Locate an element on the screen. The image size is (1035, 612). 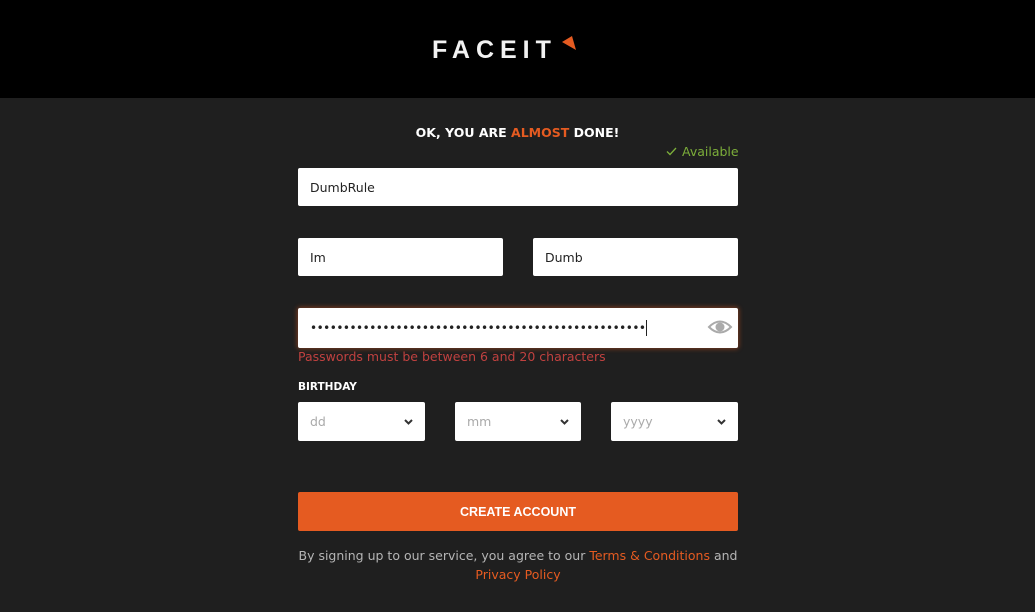
last-name-input is located at coordinates (635, 257).